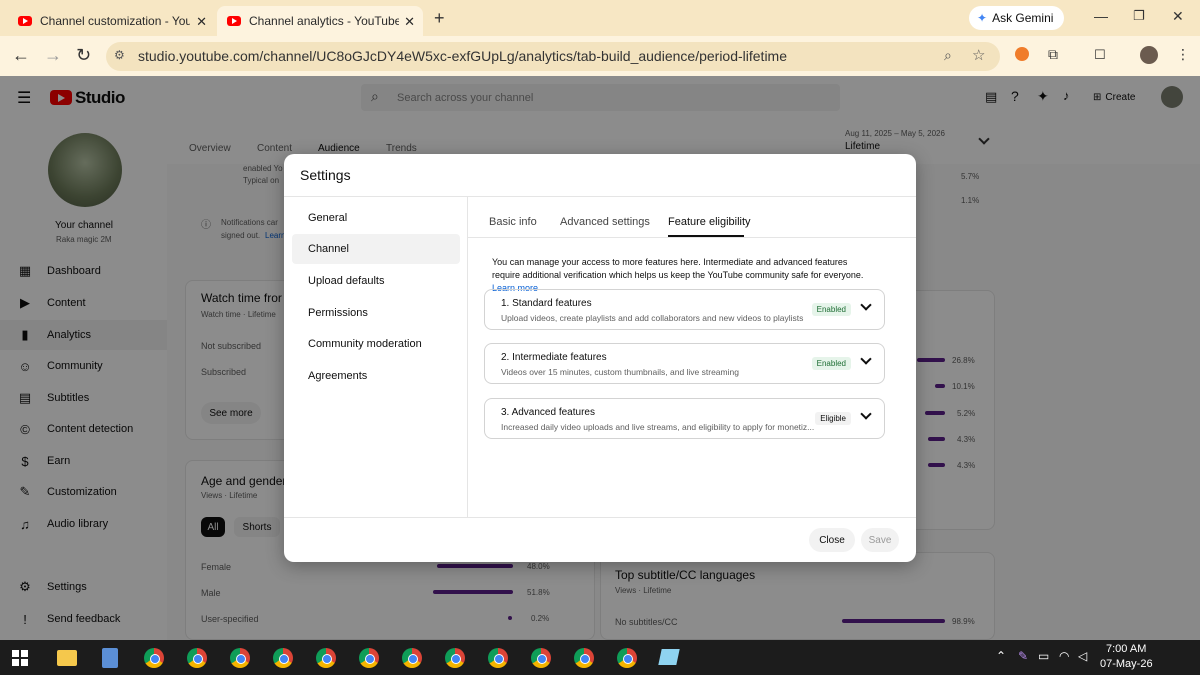 The image size is (1200, 675). I want to click on windows-start-icon, so click(20, 658).